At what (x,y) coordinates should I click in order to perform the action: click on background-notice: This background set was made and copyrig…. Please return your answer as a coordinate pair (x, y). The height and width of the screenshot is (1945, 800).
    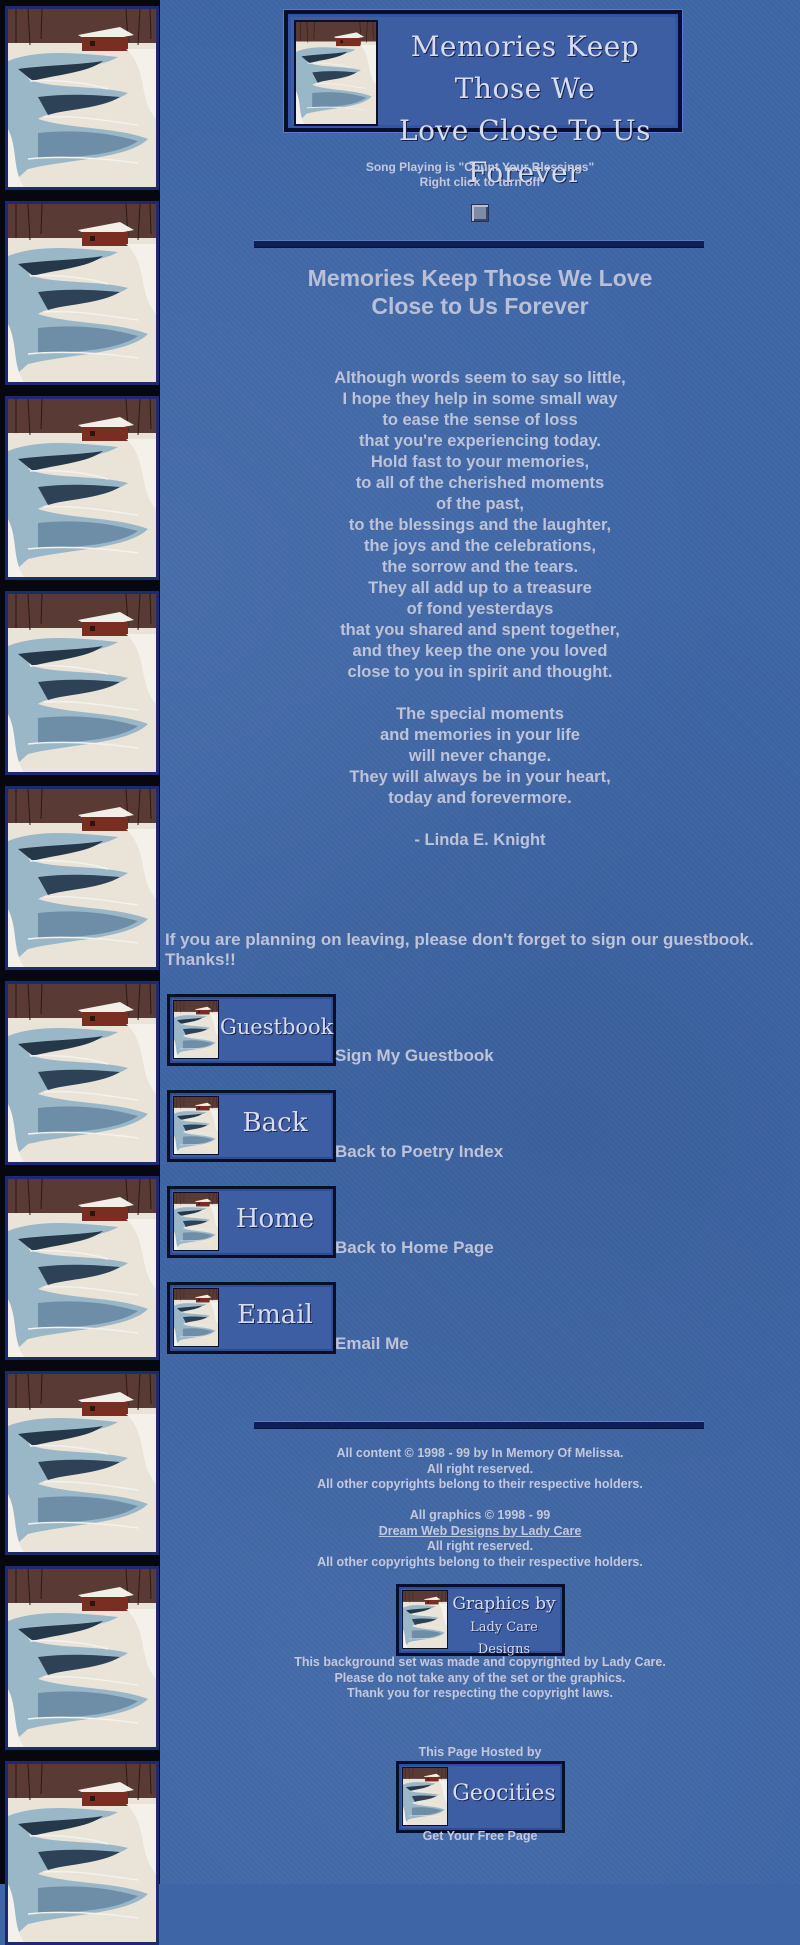
    Looking at the image, I should click on (480, 1678).